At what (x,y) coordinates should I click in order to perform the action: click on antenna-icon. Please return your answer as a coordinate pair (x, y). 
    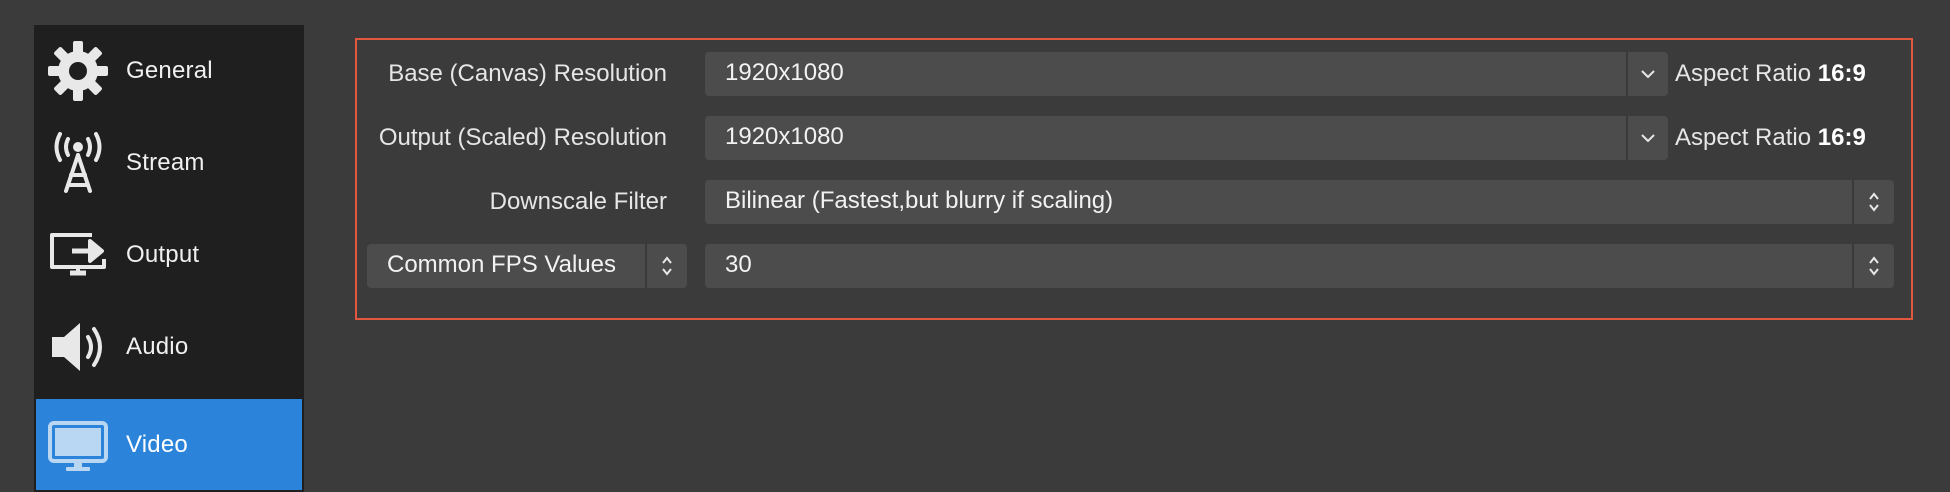
    Looking at the image, I should click on (78, 163).